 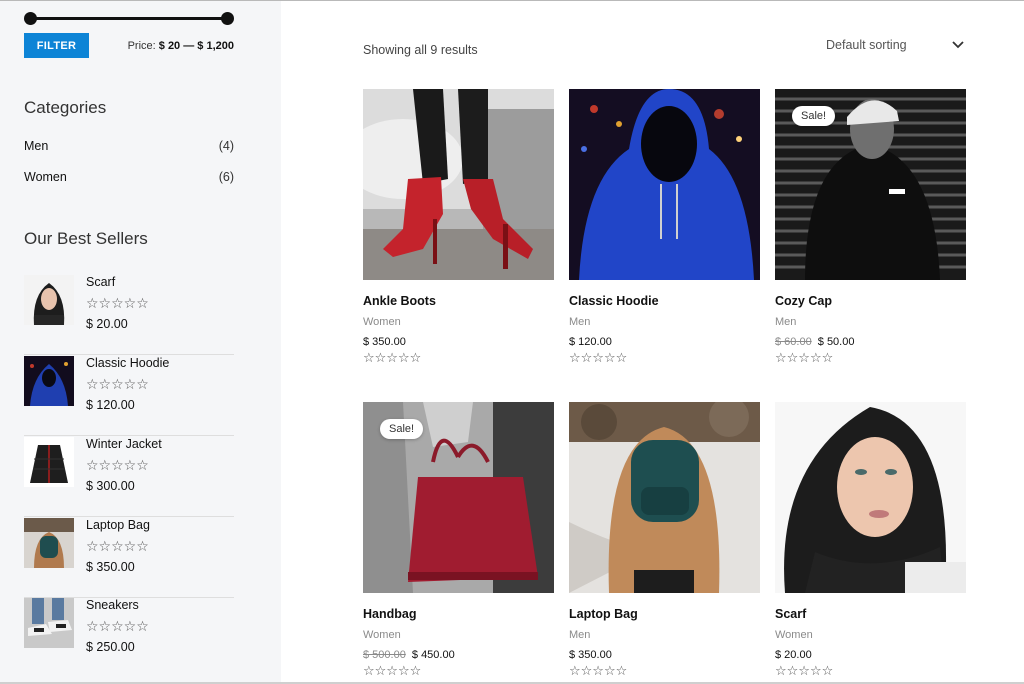 I want to click on best-seller-item: Laptop Bag ☆☆☆☆☆ $ 350.00, so click(x=129, y=558).